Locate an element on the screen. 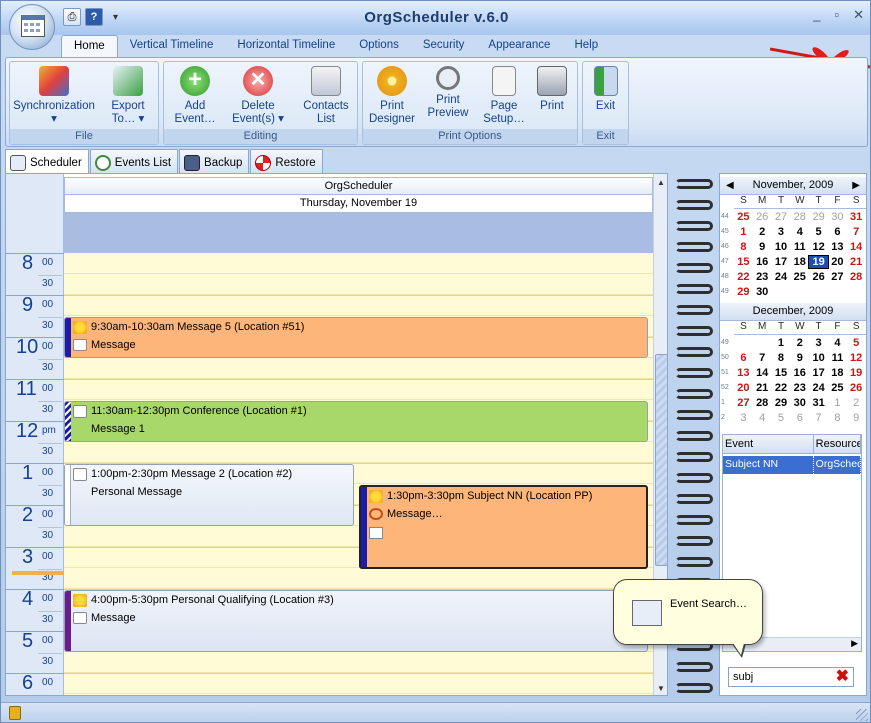 This screenshot has height=723, width=871. close-button: ✕ is located at coordinates (858, 15).